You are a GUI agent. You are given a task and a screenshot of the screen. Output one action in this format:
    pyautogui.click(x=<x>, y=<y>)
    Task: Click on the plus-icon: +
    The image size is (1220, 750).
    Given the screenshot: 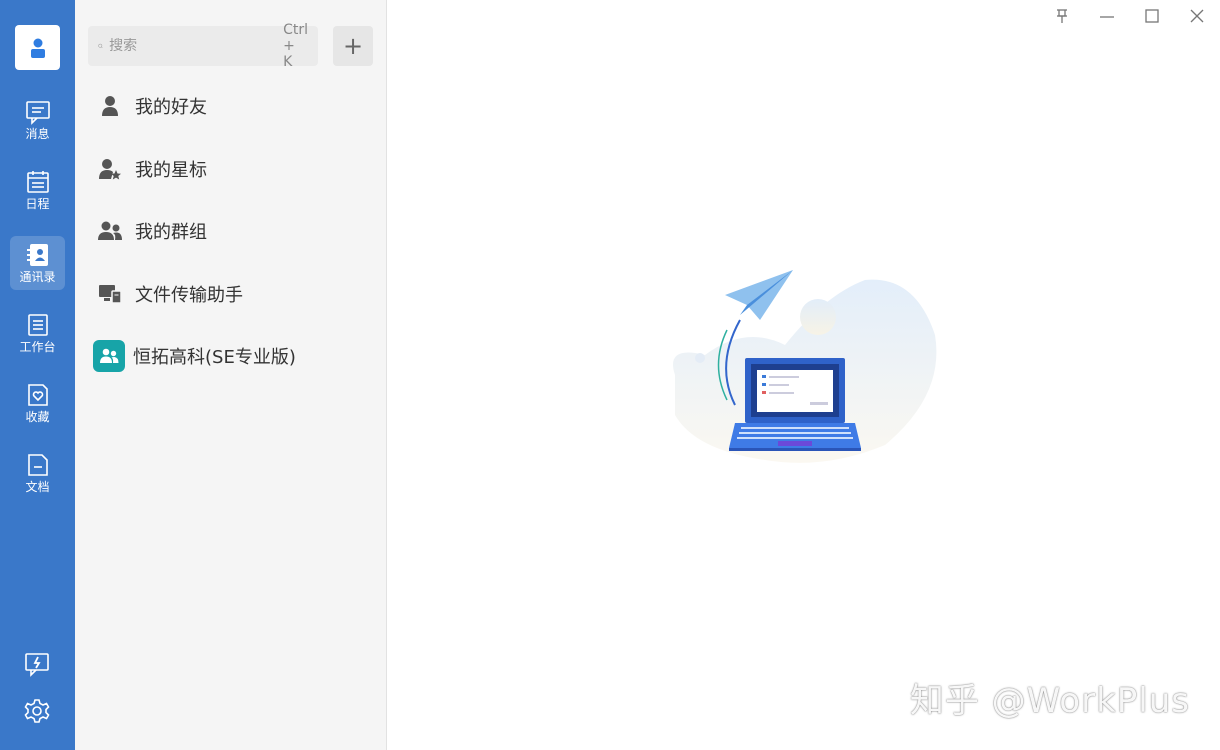 What is the action you would take?
    pyautogui.click(x=353, y=46)
    